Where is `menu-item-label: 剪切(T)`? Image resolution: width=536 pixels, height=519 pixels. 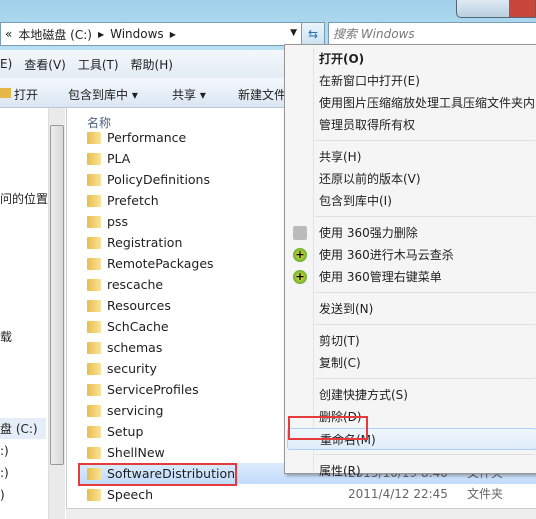
menu-item-label: 剪切(T) is located at coordinates (339, 341).